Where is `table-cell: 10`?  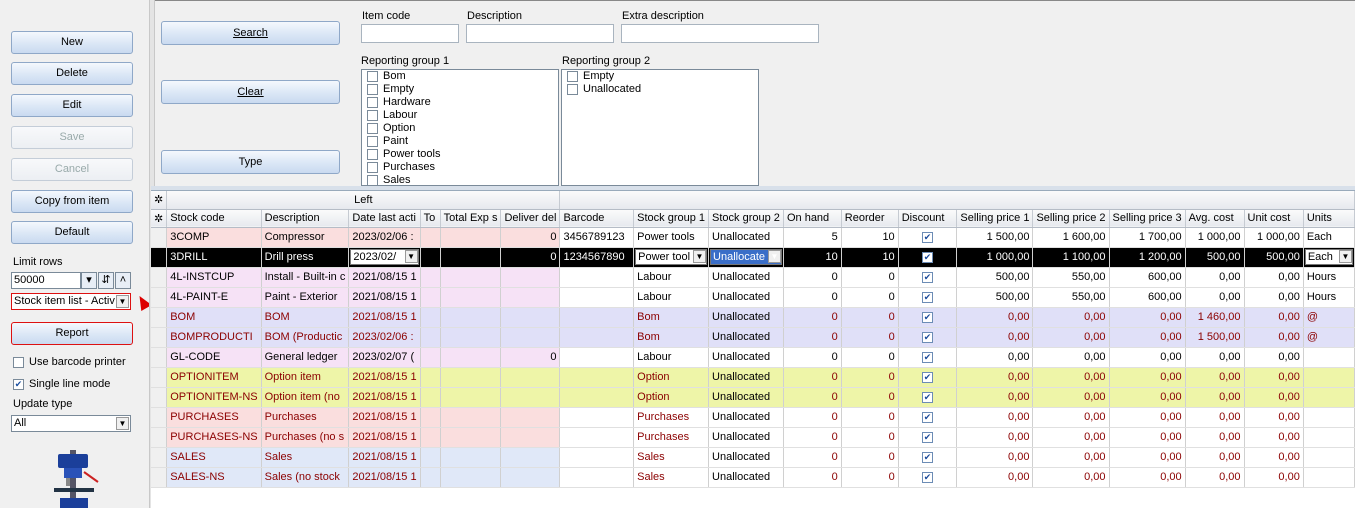 table-cell: 10 is located at coordinates (870, 257).